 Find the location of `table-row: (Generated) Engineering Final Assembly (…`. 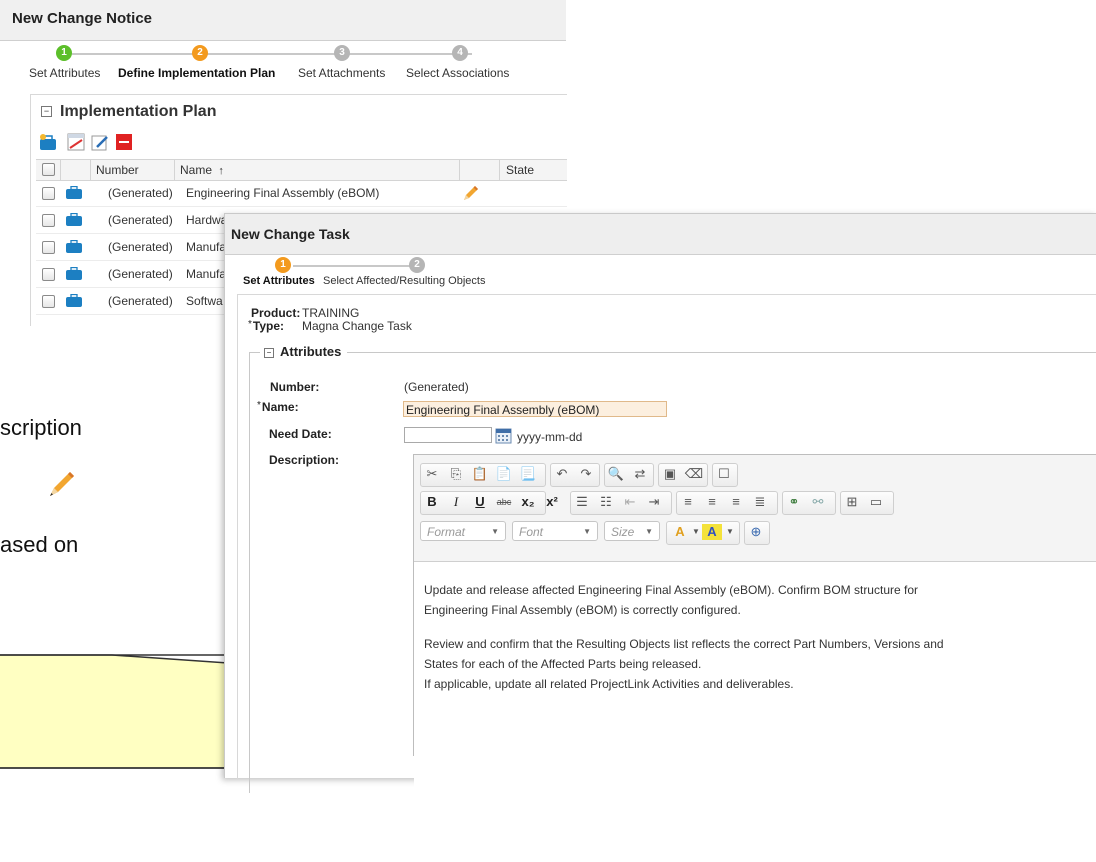

table-row: (Generated) Engineering Final Assembly (… is located at coordinates (301, 193).